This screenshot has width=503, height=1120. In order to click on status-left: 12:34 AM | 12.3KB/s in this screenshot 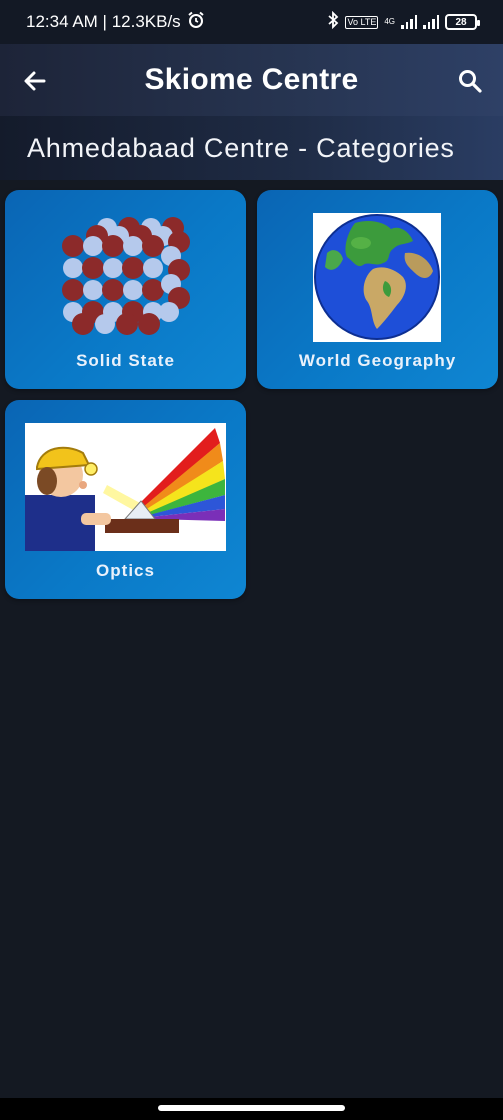, I will do `click(115, 22)`.